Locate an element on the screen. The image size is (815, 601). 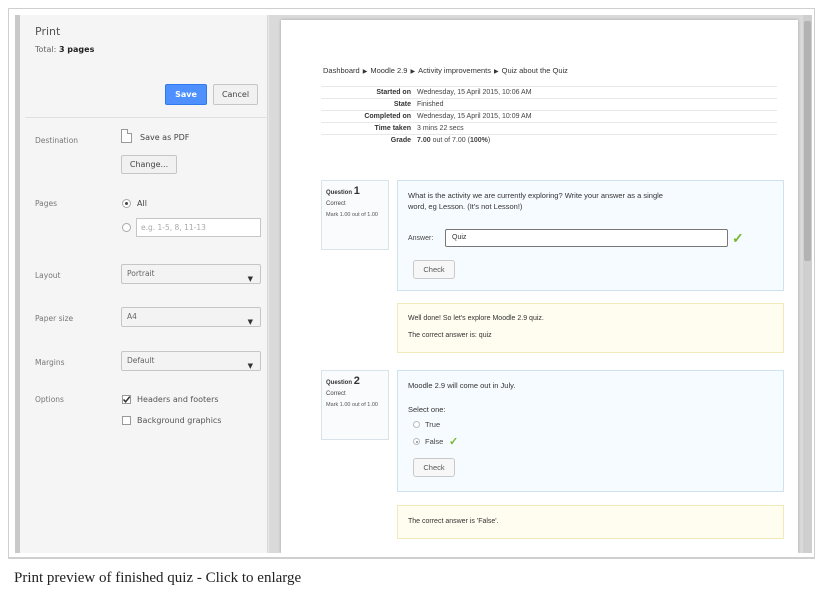
destination-label: Destination is located at coordinates (57, 140).